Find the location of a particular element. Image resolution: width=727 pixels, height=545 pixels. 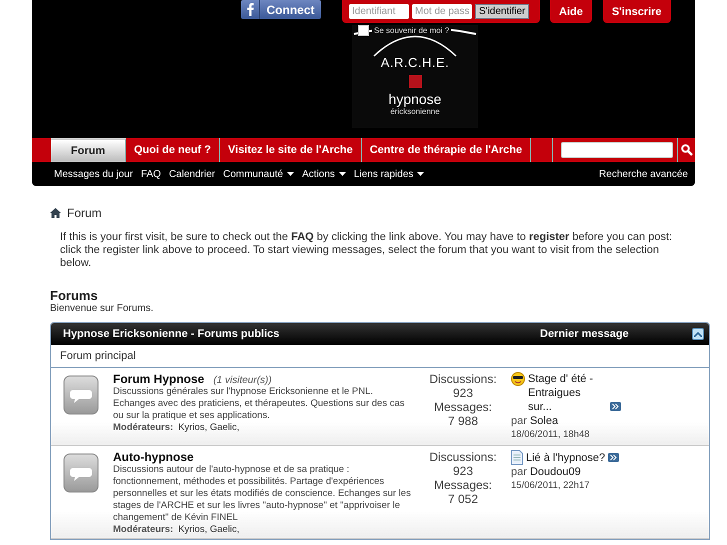

document-icon is located at coordinates (517, 457).